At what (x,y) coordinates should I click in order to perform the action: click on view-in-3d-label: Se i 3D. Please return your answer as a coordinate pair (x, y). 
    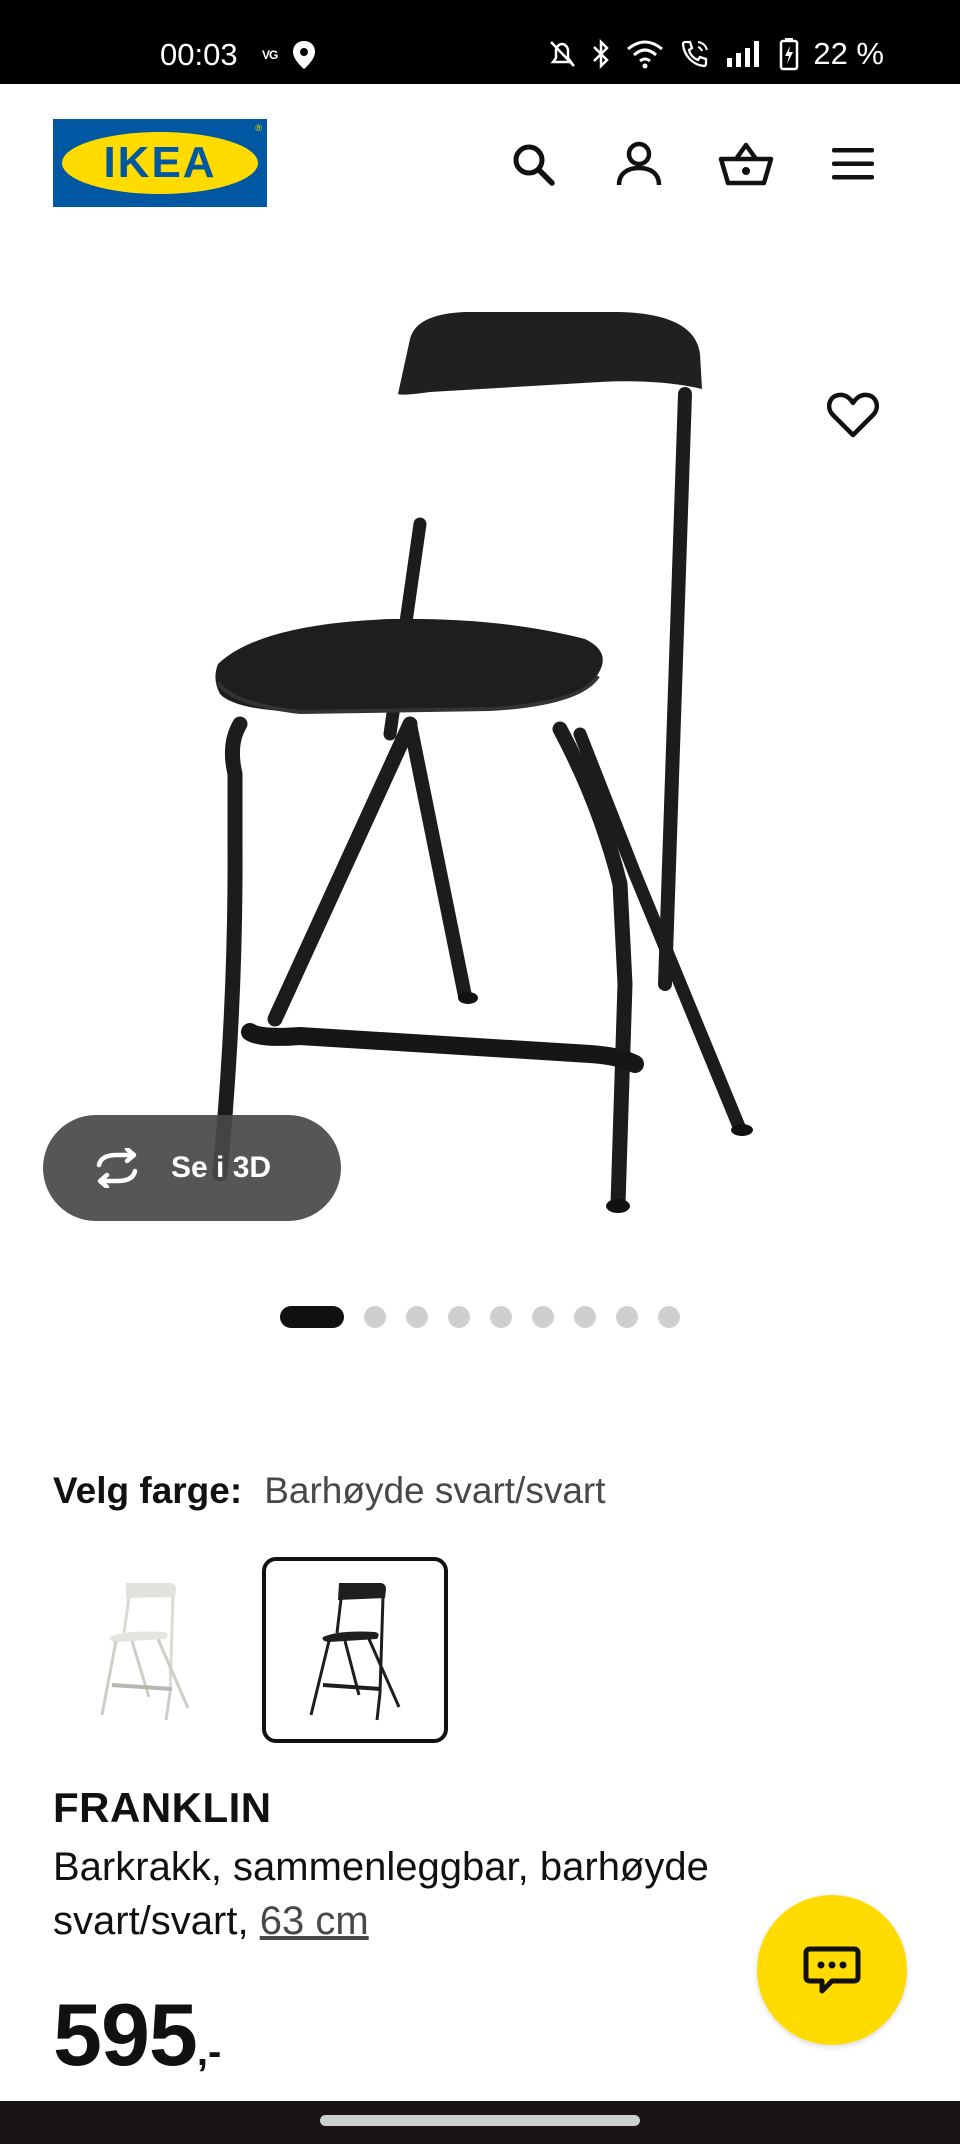
    Looking at the image, I should click on (221, 1167).